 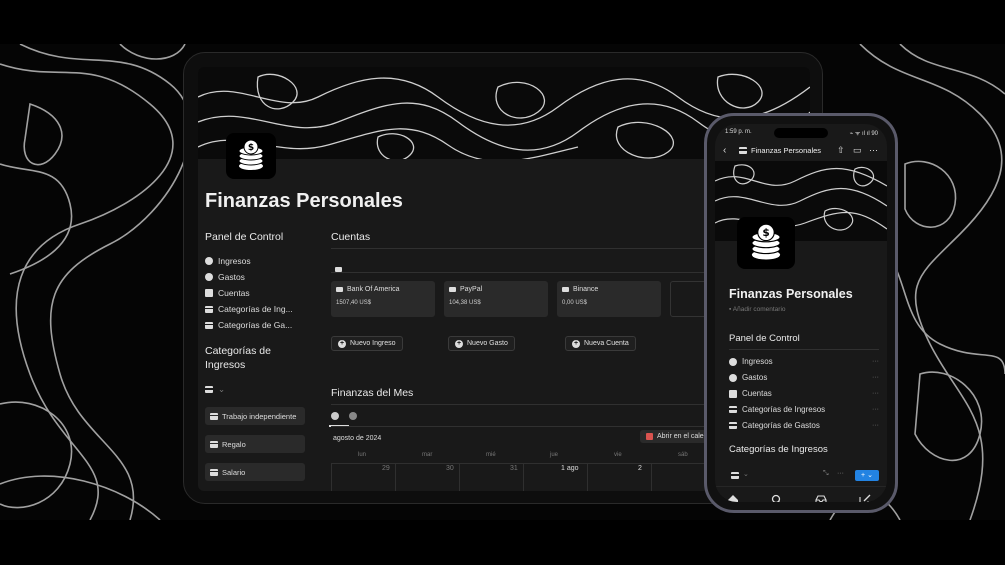 What do you see at coordinates (225, 277) in the screenshot?
I see `sidebar-item-gastos: Gastos` at bounding box center [225, 277].